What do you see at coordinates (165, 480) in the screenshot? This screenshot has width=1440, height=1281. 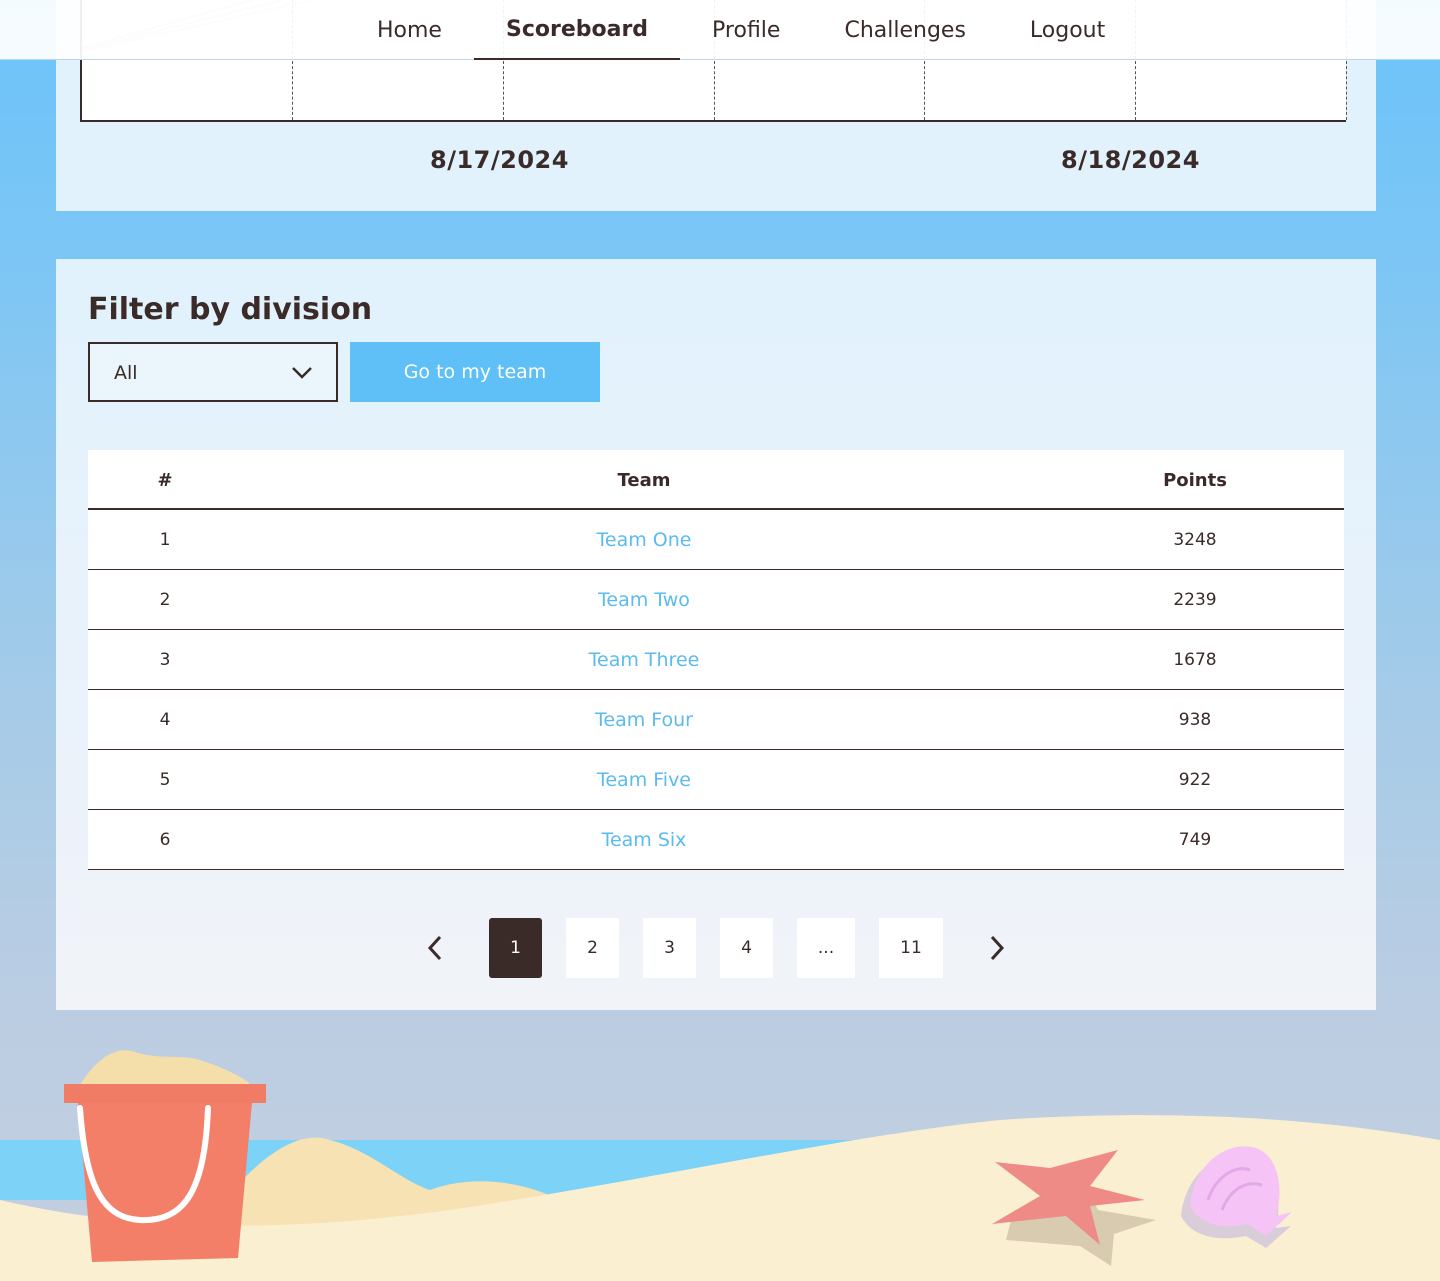 I see `column-header-rank: #` at bounding box center [165, 480].